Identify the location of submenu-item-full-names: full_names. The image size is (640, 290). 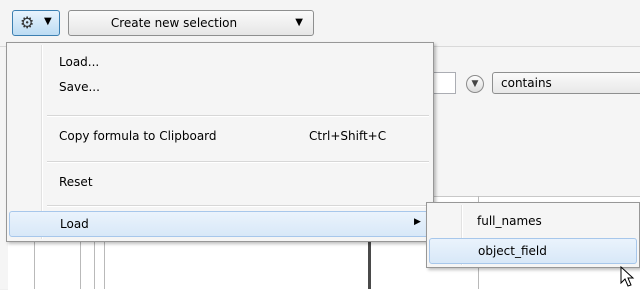
(533, 222).